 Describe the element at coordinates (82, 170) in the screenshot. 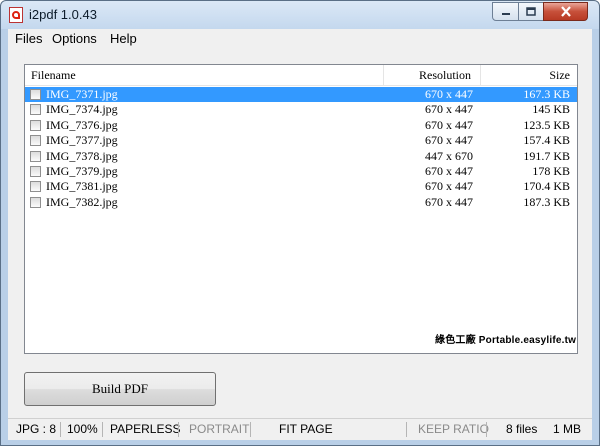

I see `row-filename: IMG_7379.jpg` at that location.